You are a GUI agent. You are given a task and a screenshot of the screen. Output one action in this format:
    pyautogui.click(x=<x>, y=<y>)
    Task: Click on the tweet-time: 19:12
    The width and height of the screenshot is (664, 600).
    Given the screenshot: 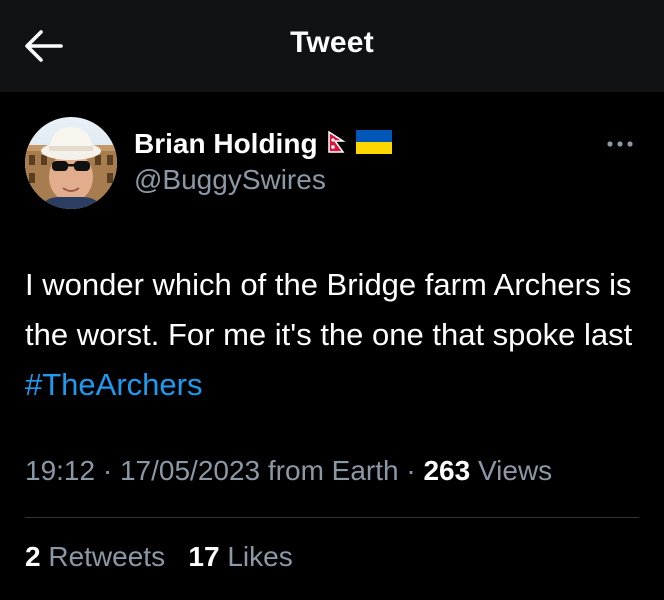 What is the action you would take?
    pyautogui.click(x=60, y=470)
    